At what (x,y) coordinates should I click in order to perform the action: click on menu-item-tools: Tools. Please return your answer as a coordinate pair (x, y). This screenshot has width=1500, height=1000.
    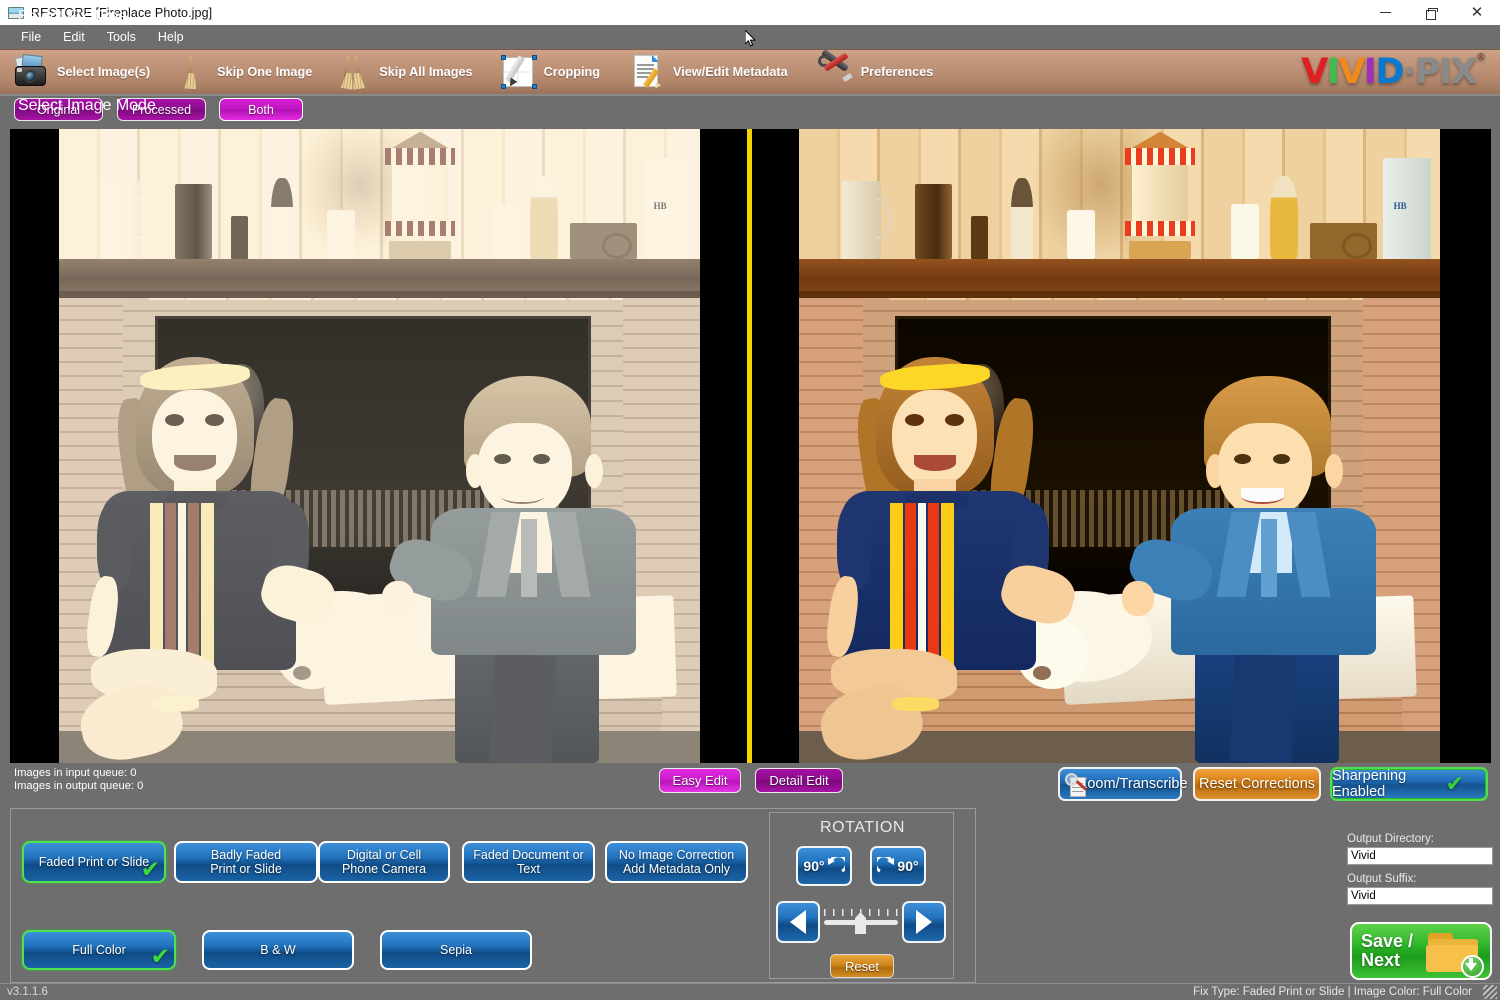
    Looking at the image, I should click on (121, 37).